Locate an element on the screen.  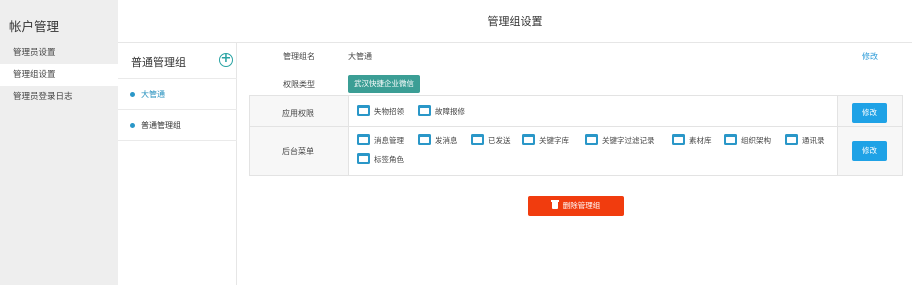
group-item-label: 普通管理组 is located at coordinates (161, 125).